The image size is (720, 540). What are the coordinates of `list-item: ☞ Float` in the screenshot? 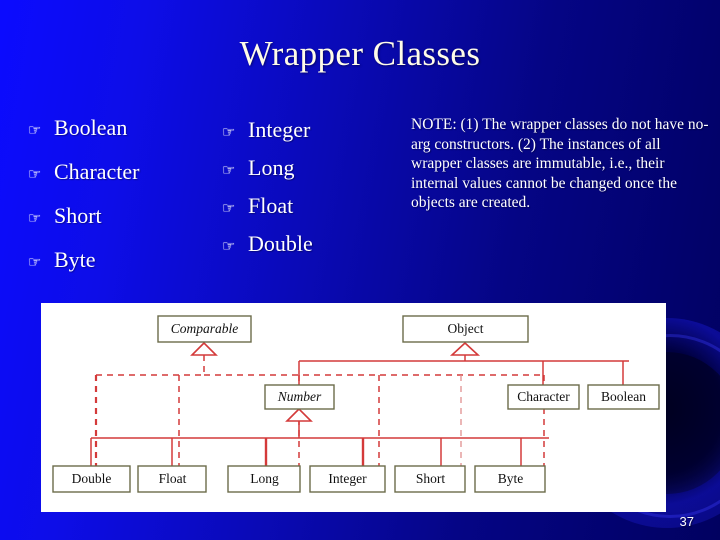 It's located at (312, 206).